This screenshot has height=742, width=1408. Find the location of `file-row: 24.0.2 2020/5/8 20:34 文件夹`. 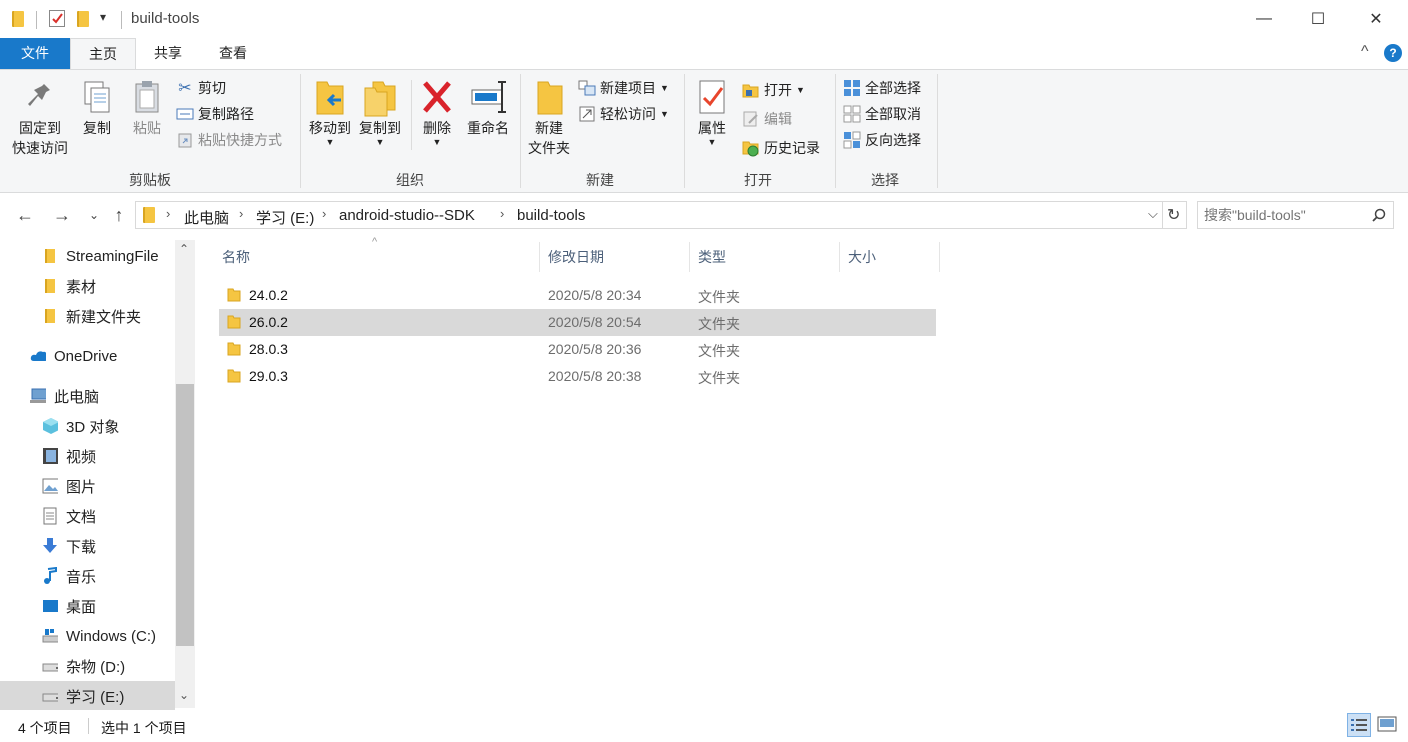

file-row: 24.0.2 2020/5/8 20:34 文件夹 is located at coordinates (577, 295).